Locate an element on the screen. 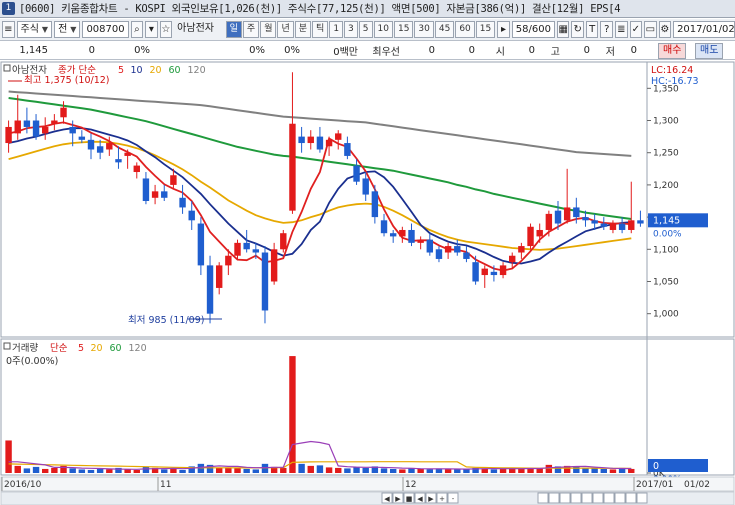  low-value: 0 is located at coordinates (633, 50).